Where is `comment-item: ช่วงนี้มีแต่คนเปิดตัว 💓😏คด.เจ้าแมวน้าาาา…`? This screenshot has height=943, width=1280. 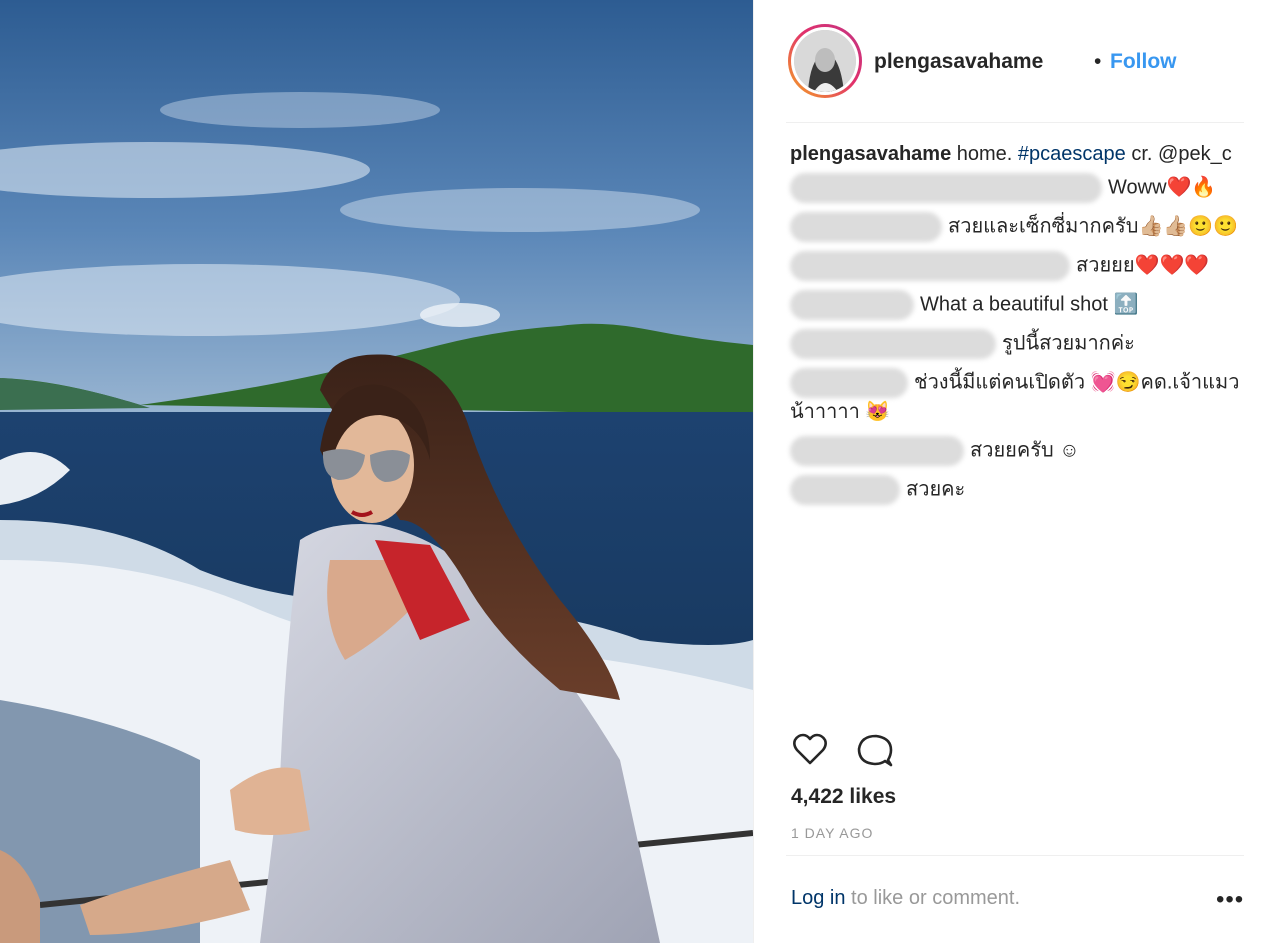
comment-item: ช่วงนี้มีแต่คนเปิดตัว 💓😏คด.เจ้าแมวน้าาาา… is located at coordinates (1016, 397).